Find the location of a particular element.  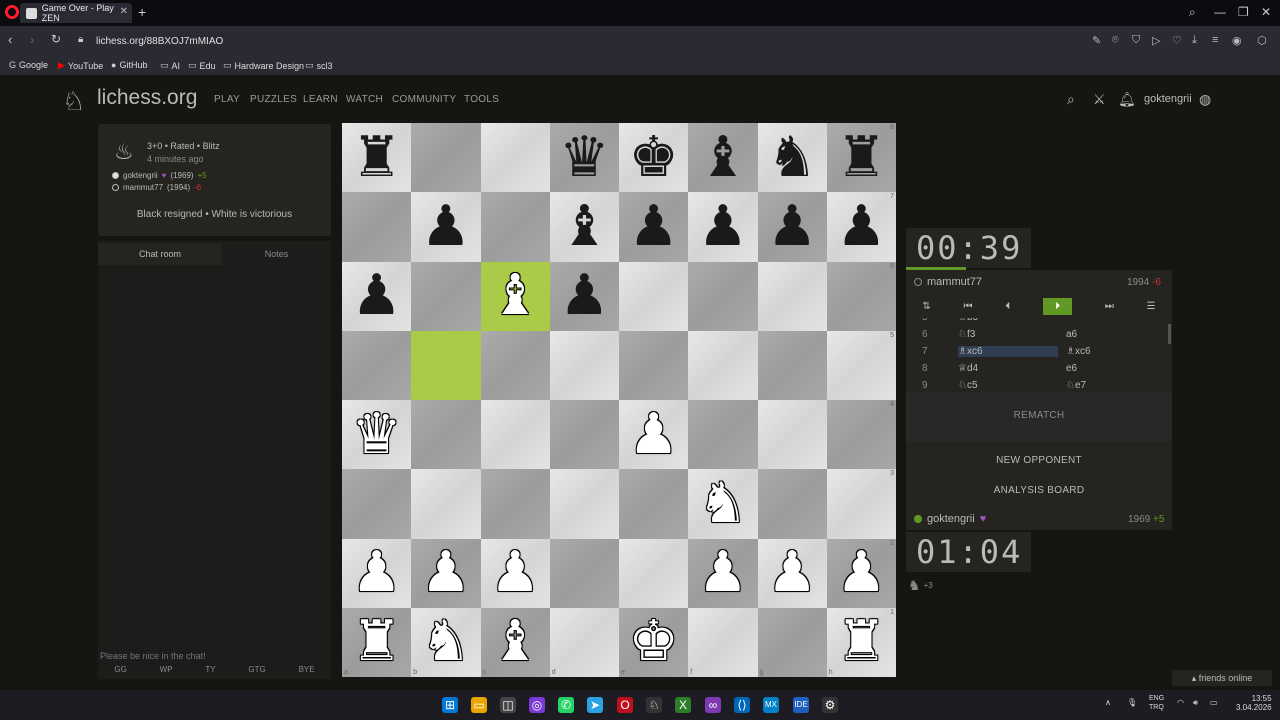

square-d7: ♝ is located at coordinates (584, 227).